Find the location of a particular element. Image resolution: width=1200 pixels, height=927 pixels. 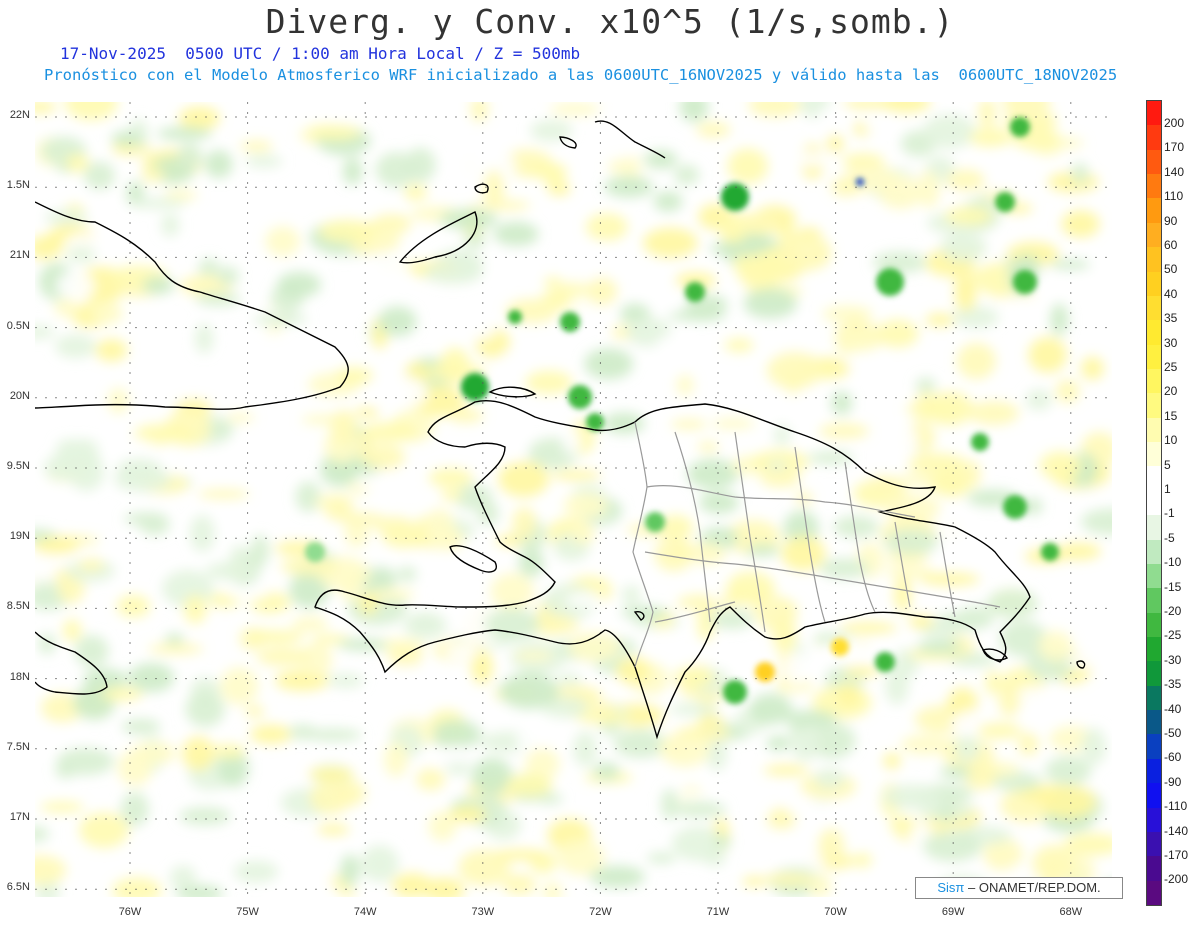

lat-label: 21N is located at coordinates (19, 255).